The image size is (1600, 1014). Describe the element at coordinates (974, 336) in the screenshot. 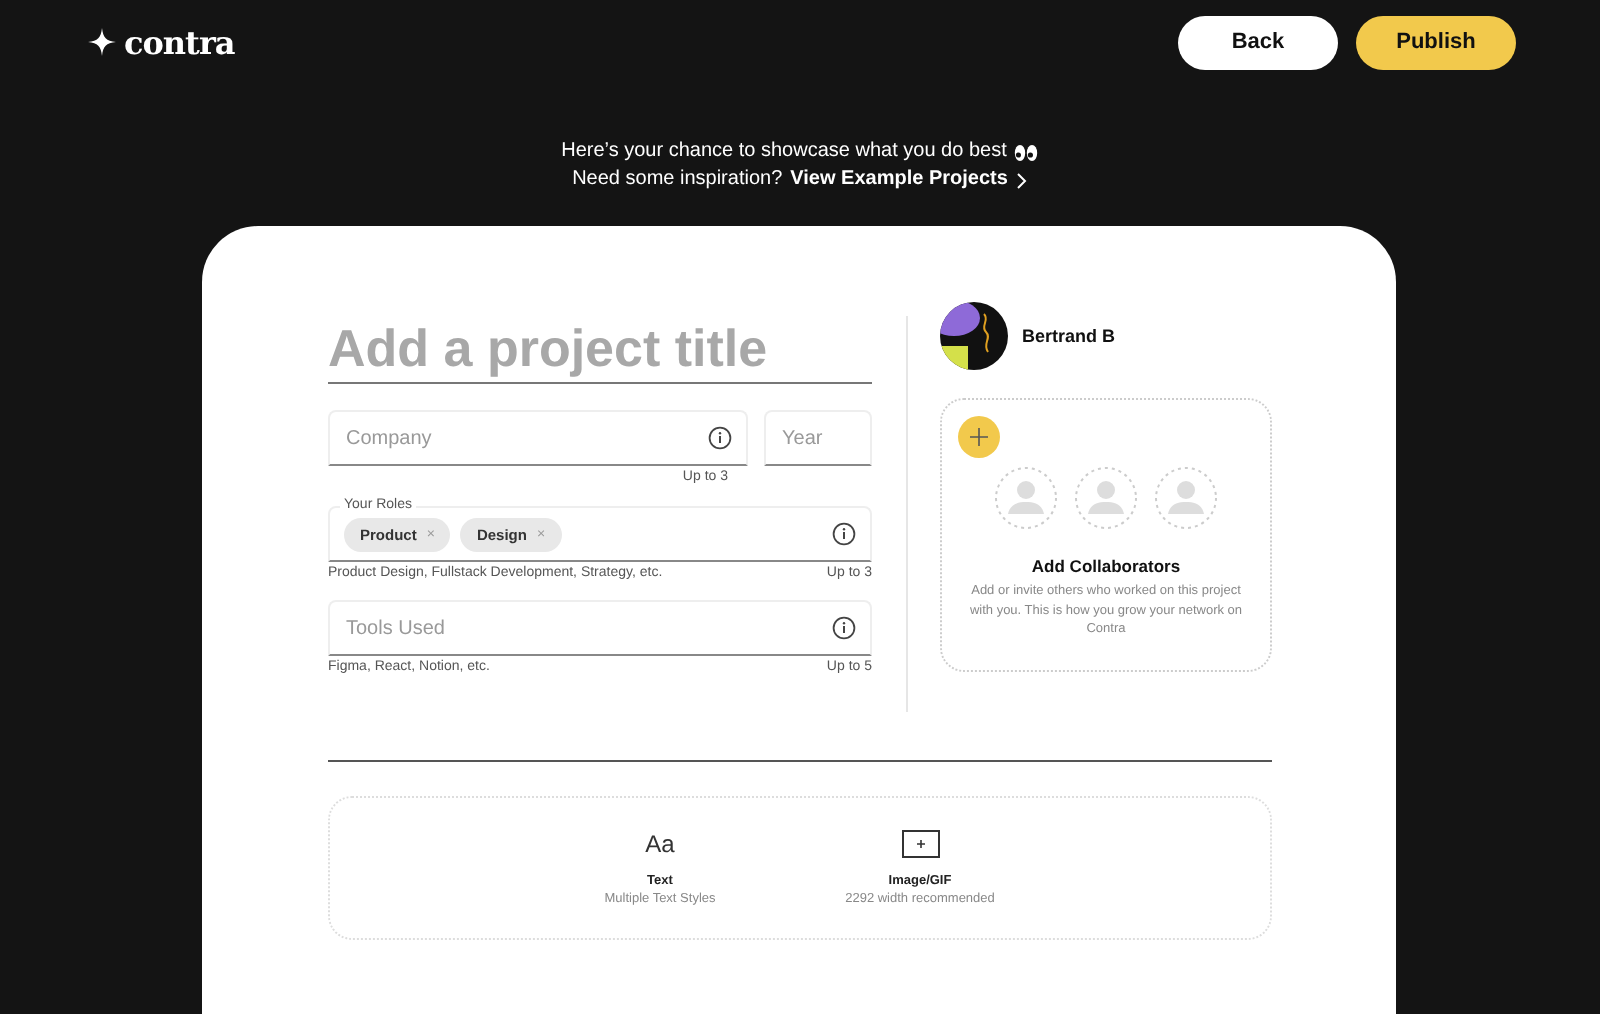

I see `avatar-drawing` at that location.